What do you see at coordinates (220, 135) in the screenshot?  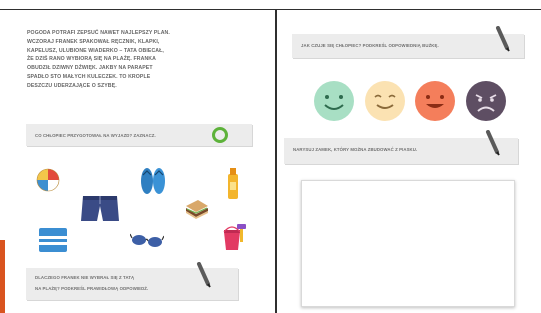 I see `circle-mark-icon` at bounding box center [220, 135].